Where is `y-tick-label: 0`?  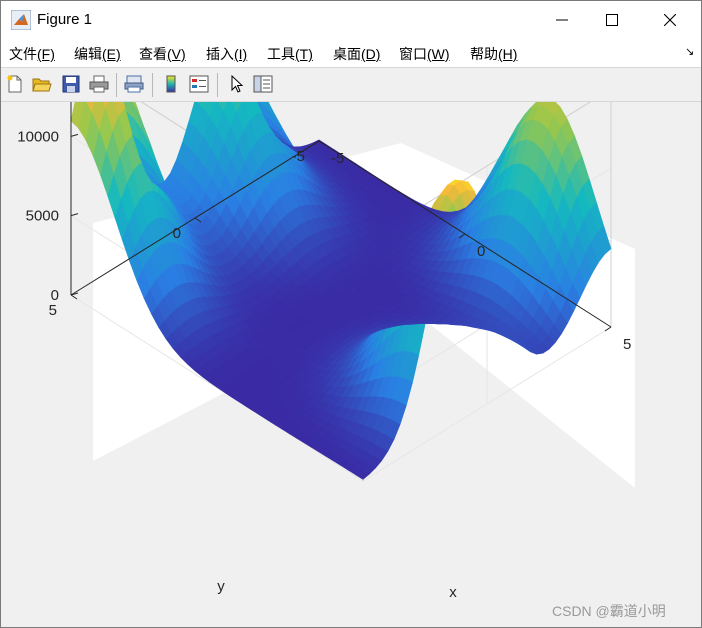 y-tick-label: 0 is located at coordinates (177, 233).